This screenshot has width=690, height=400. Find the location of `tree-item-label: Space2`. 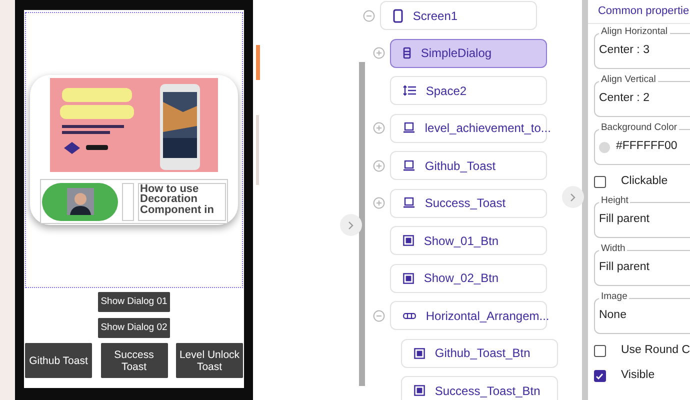

tree-item-label: Space2 is located at coordinates (446, 91).